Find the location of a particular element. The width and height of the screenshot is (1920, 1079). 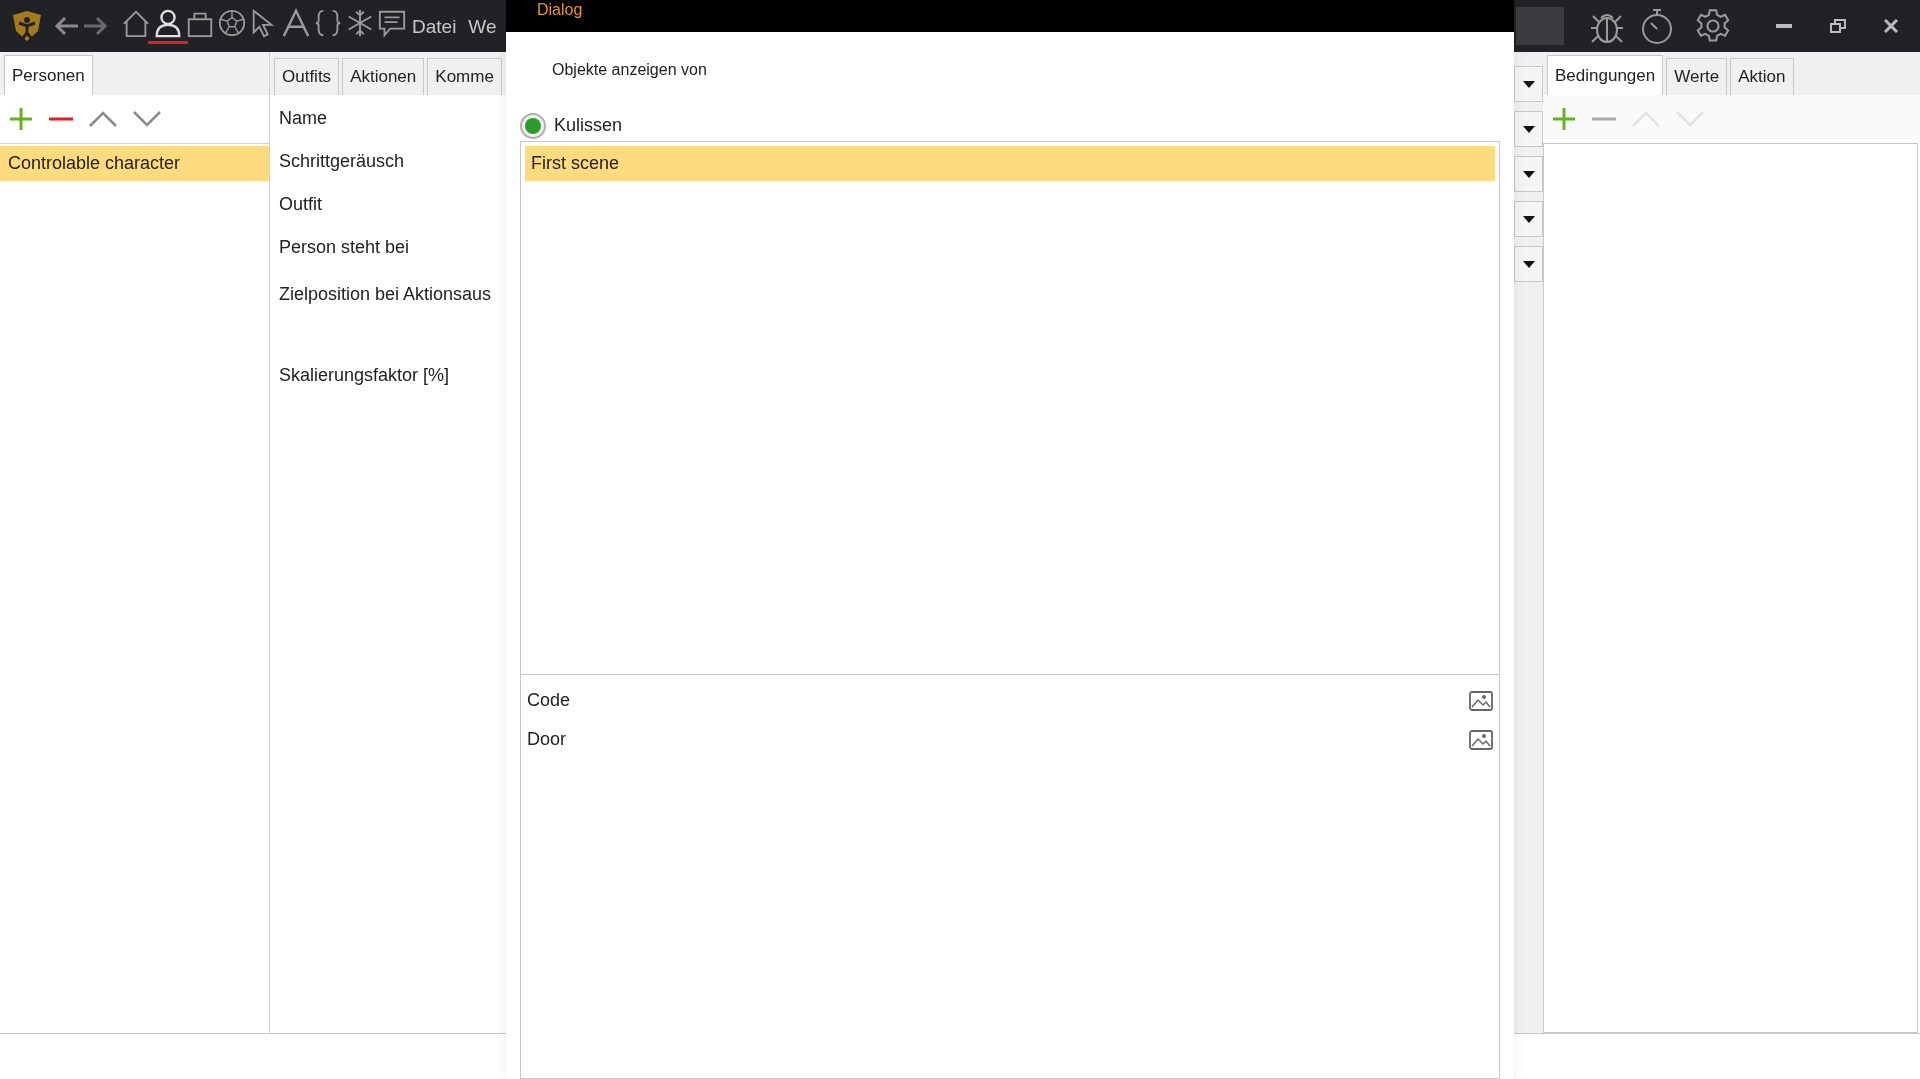

field-label: Name is located at coordinates (303, 118).